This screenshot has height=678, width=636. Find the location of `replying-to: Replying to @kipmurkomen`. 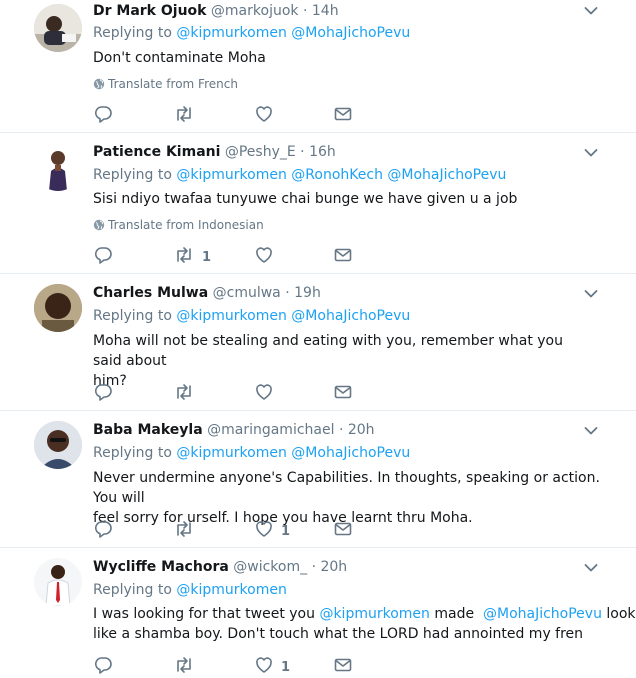

replying-to: Replying to @kipmurkomen is located at coordinates (190, 590).